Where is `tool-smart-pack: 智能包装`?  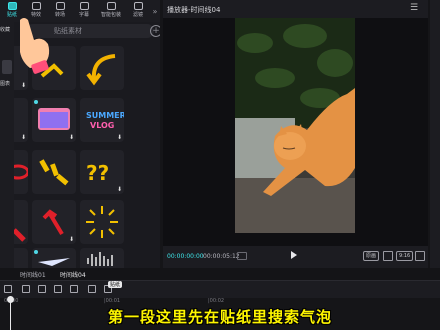
tool-smart-pack: 智能包装 is located at coordinates (111, 11).